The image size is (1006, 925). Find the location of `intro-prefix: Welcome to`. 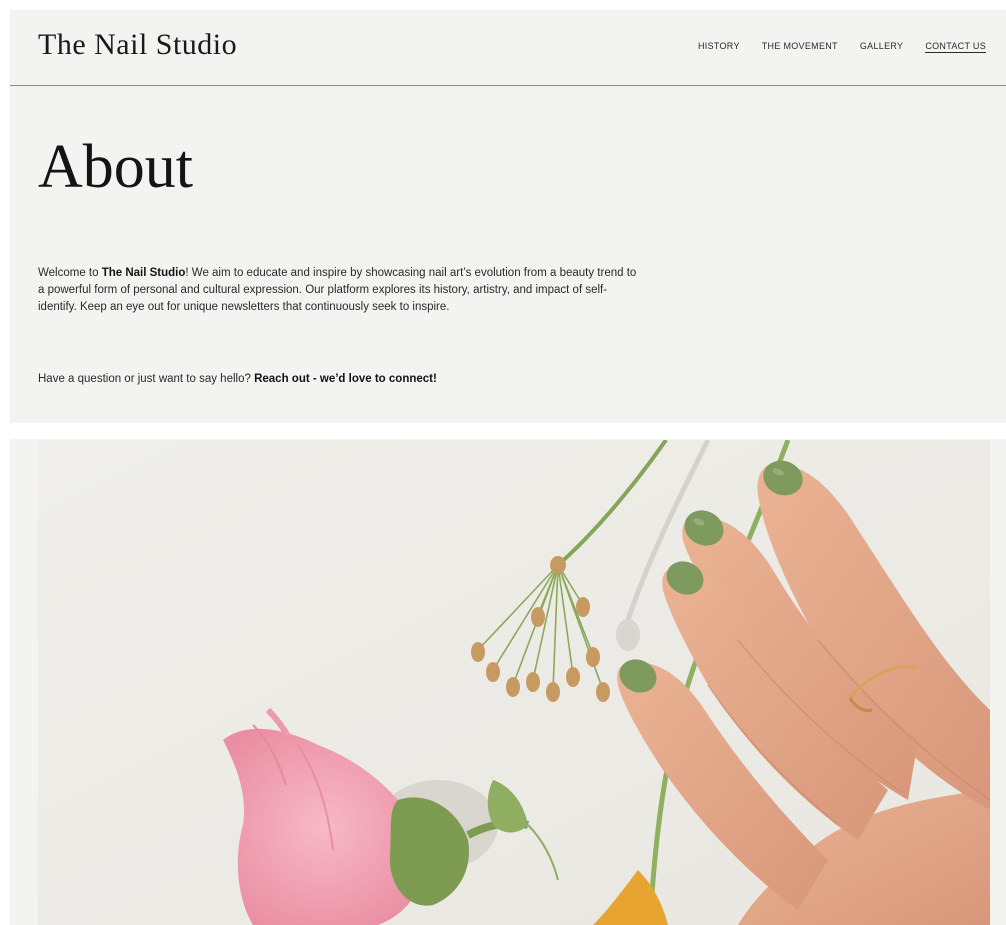

intro-prefix: Welcome to is located at coordinates (70, 273).